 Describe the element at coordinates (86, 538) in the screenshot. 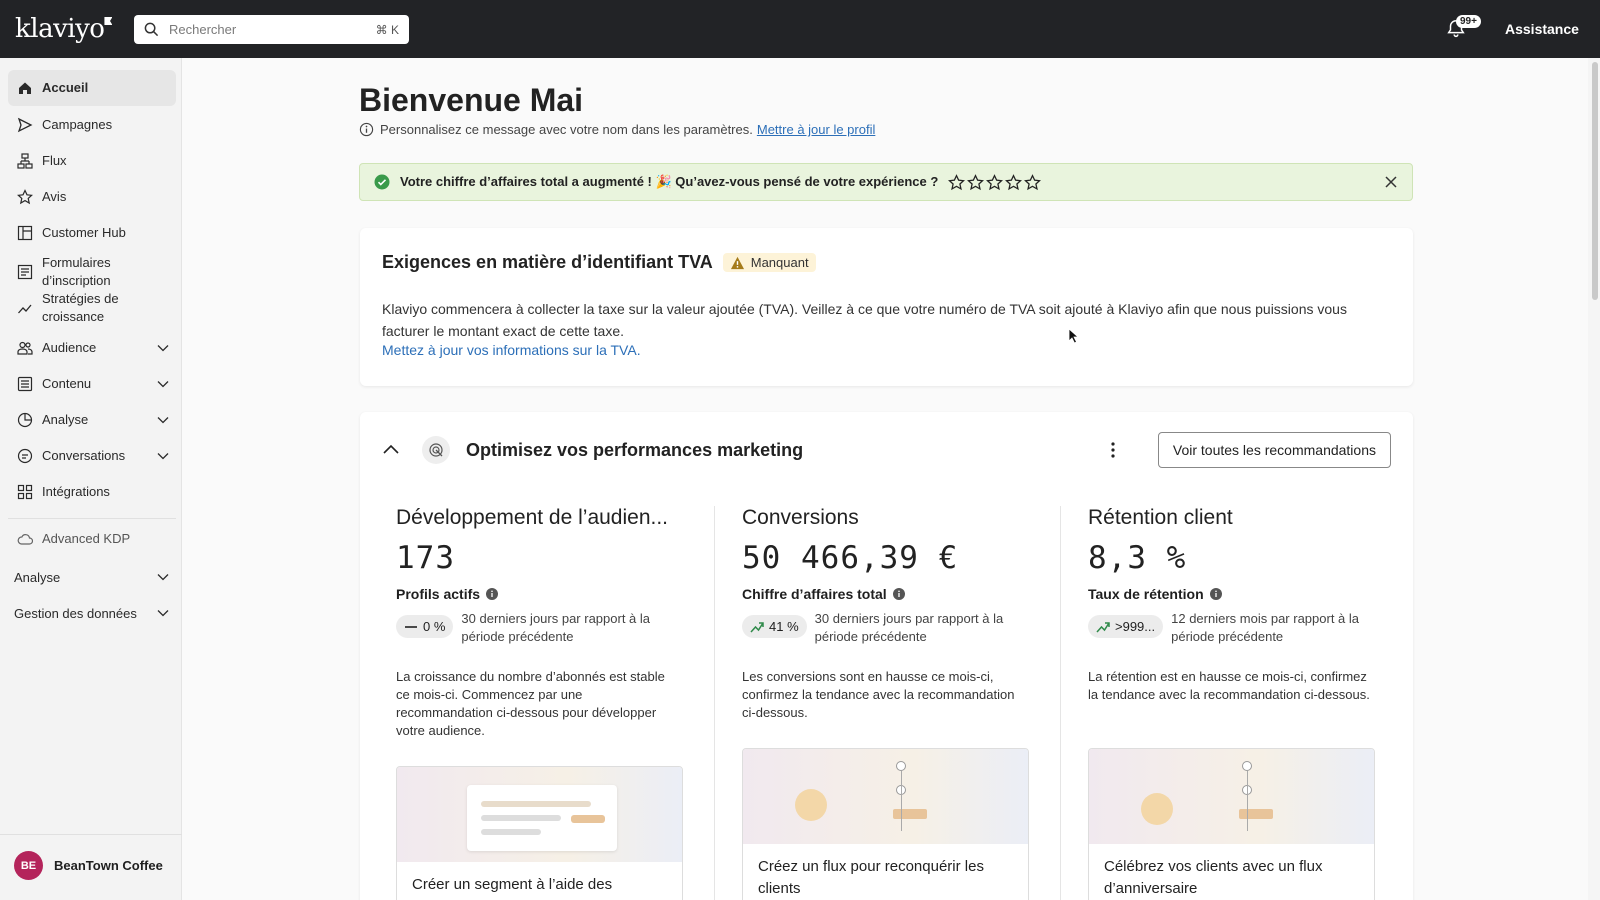

I see `sidebar-item-label: Advanced KDP` at that location.